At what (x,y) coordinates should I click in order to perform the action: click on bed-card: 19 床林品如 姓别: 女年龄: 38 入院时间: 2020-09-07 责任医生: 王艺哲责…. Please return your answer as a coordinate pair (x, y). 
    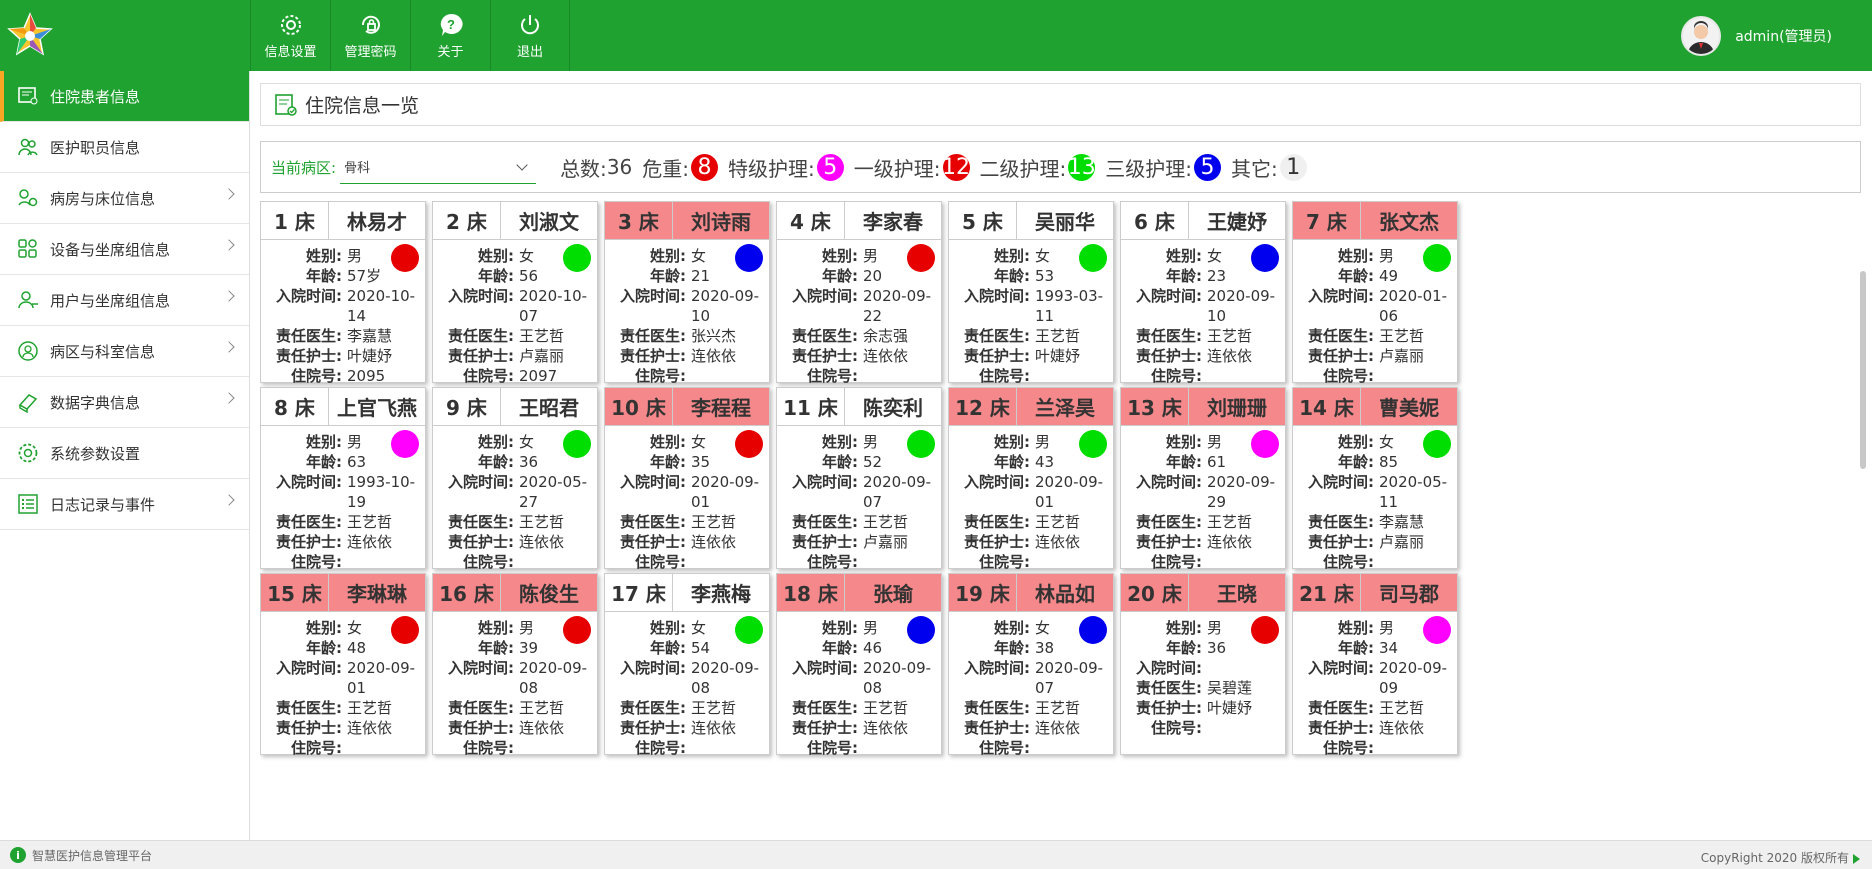
    Looking at the image, I should click on (1031, 665).